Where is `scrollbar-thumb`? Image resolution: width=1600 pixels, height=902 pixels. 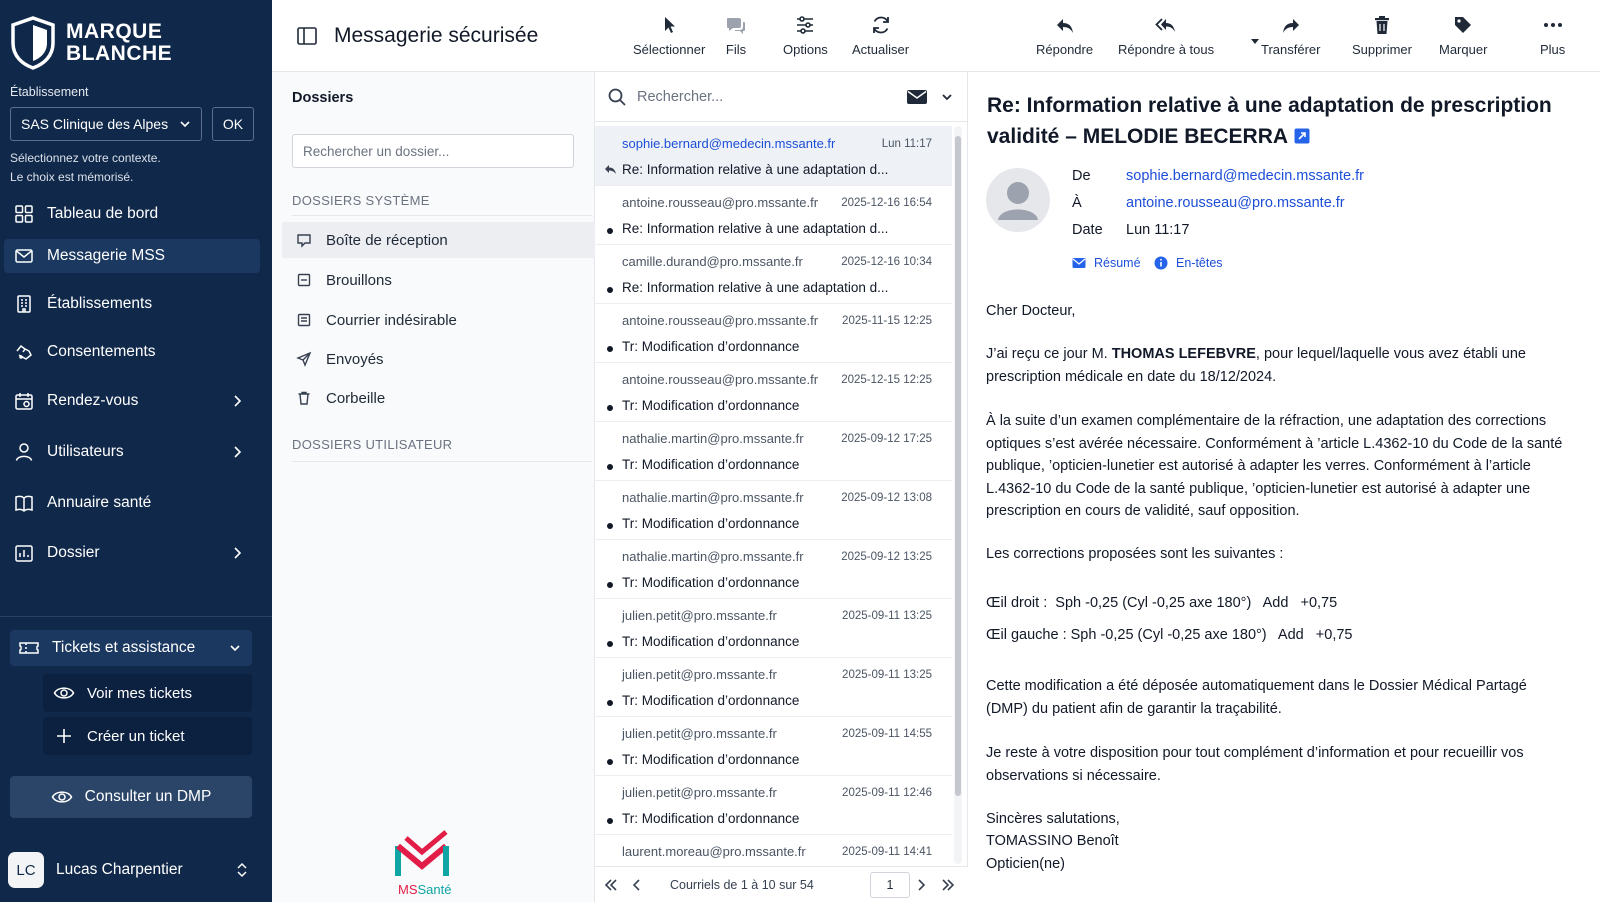 scrollbar-thumb is located at coordinates (958, 466).